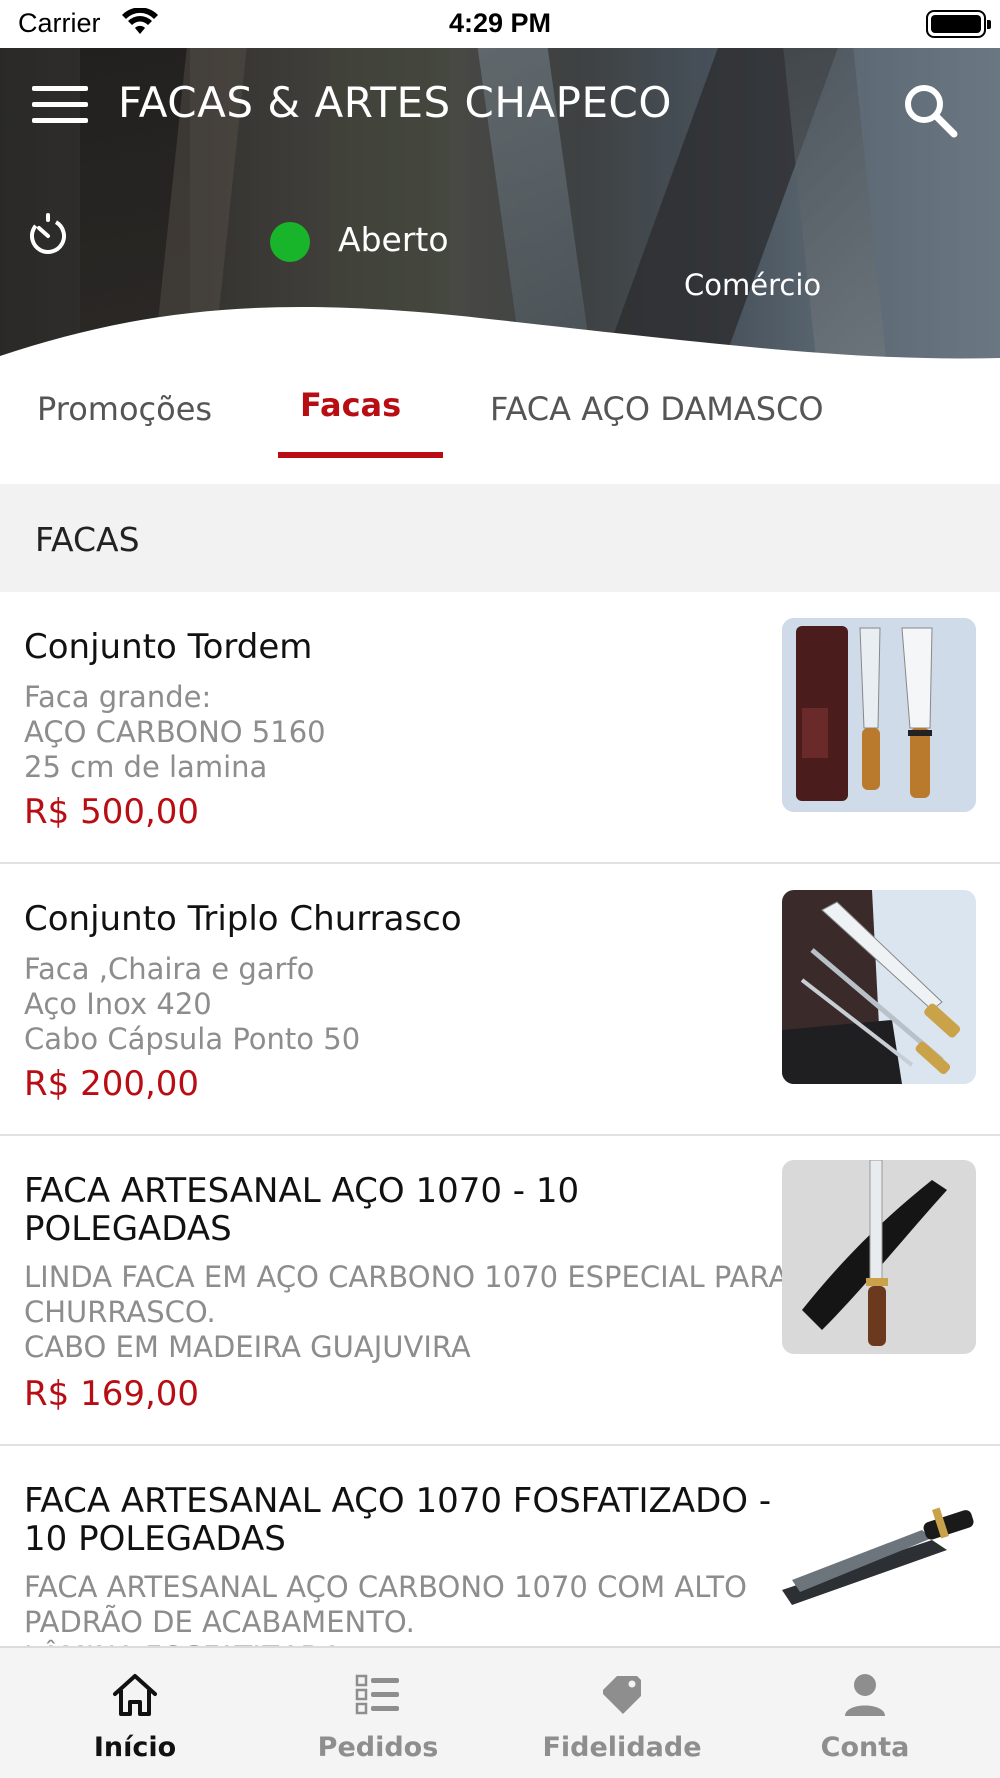 This screenshot has height=1778, width=1000. What do you see at coordinates (168, 647) in the screenshot?
I see `product-name: Conjunto Tordem` at bounding box center [168, 647].